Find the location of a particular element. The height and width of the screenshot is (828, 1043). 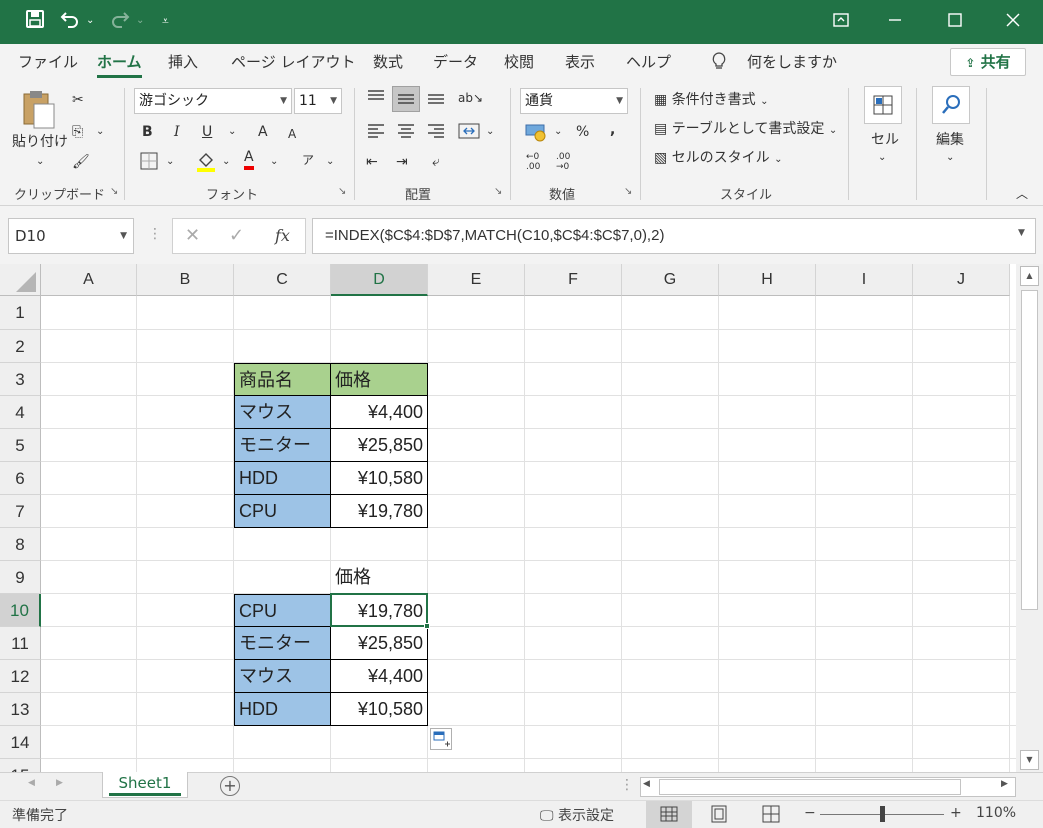

editing-dropdown-icon: ⌄ is located at coordinates (950, 158).